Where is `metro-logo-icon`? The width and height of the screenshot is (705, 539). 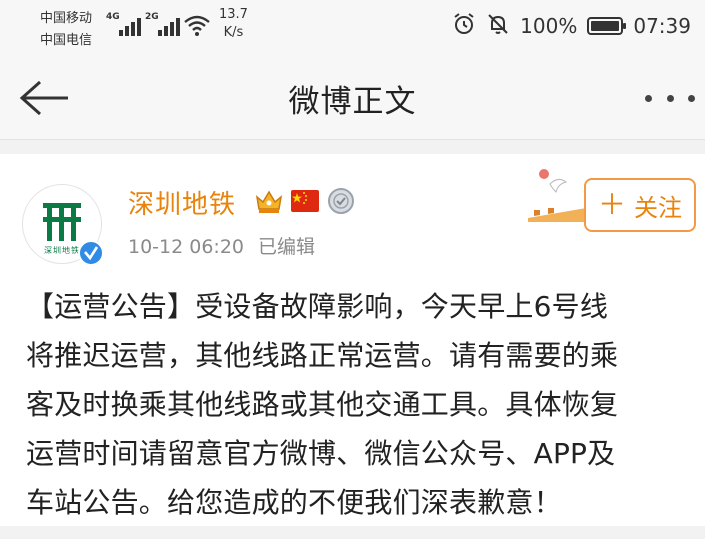
metro-logo-icon is located at coordinates (62, 222).